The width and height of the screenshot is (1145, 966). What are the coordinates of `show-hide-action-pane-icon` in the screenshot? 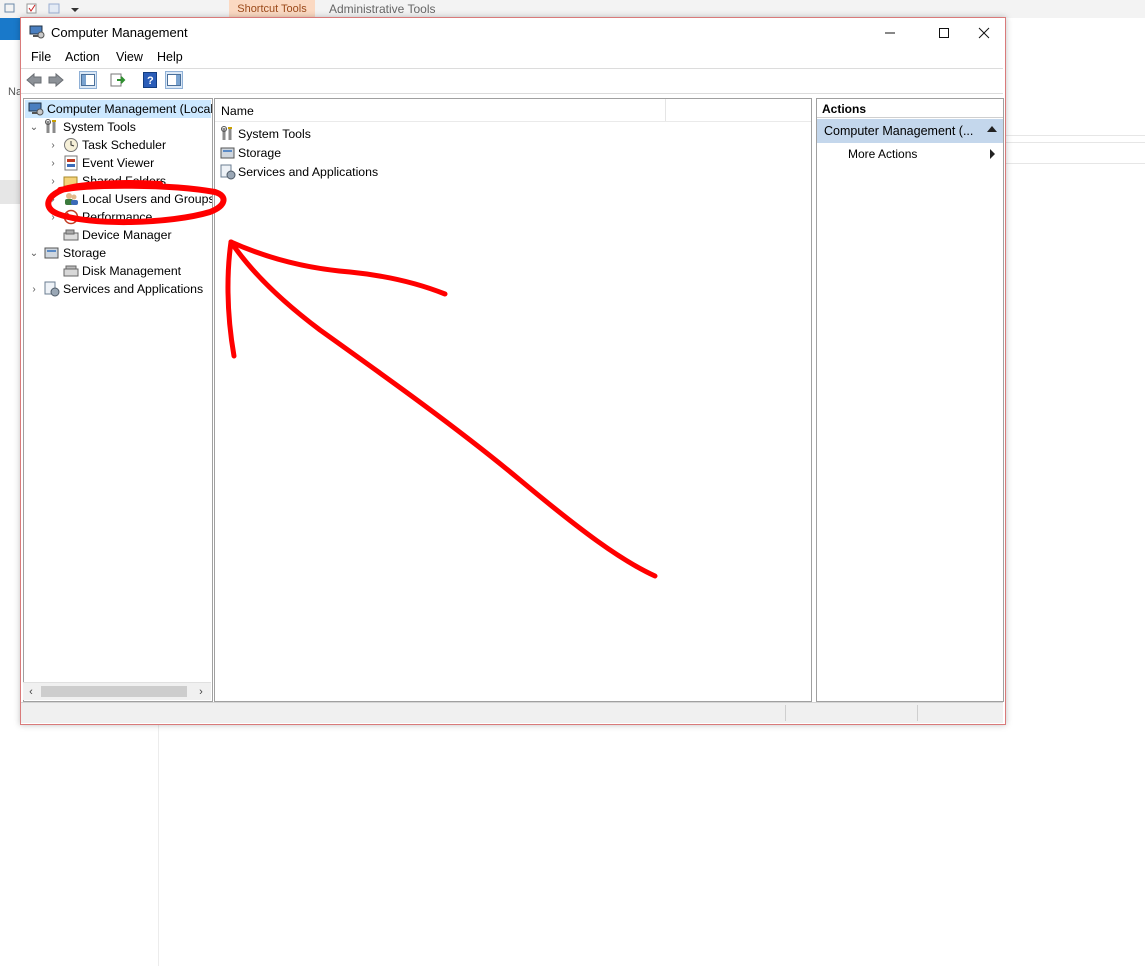 It's located at (174, 80).